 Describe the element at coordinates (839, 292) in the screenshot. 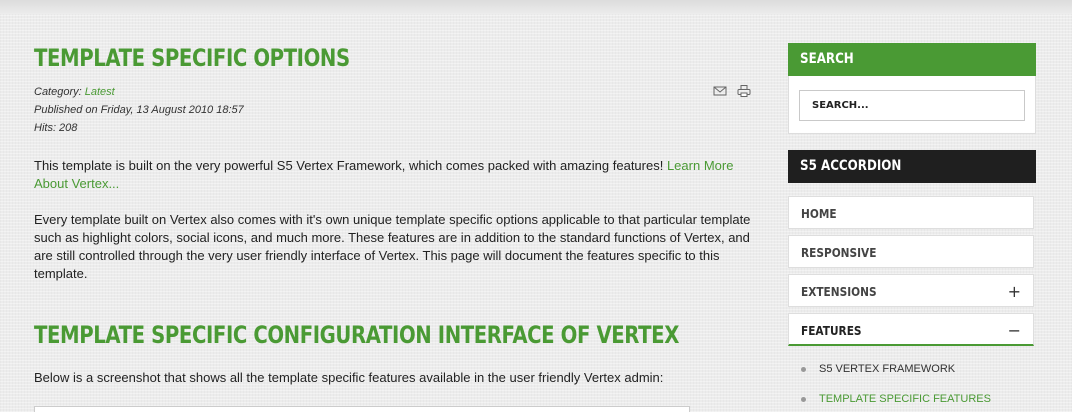

I see `accordion-item-label: EXTENSIONS` at that location.